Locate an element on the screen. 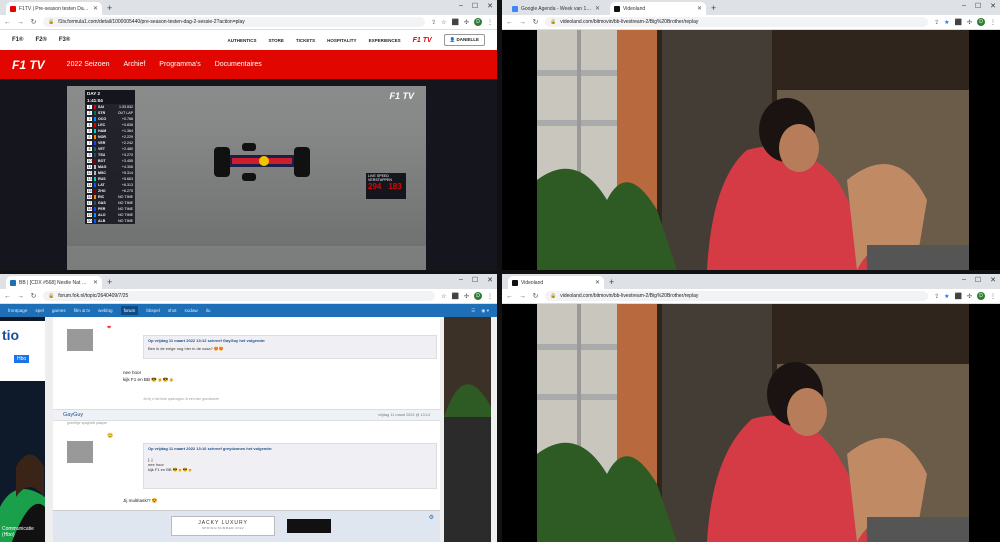 Image resolution: width=1000 pixels, height=542 pixels. nav-documentaries: Documentaires is located at coordinates (238, 64).